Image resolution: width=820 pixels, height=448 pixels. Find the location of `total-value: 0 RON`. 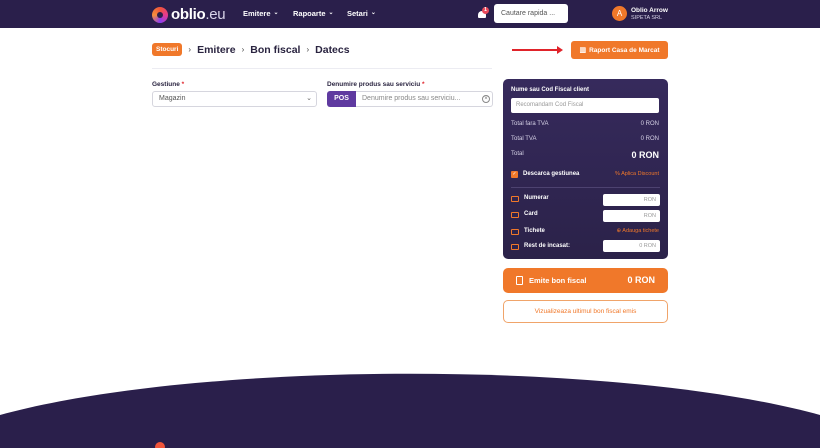

total-value: 0 RON is located at coordinates (645, 155).